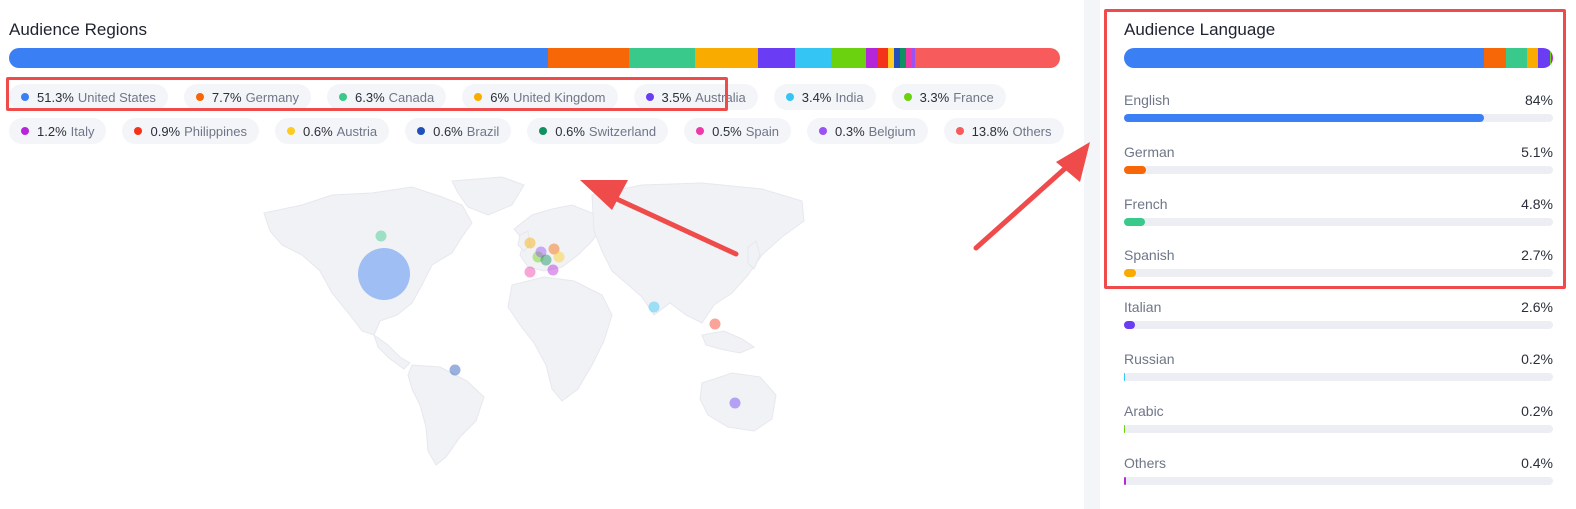  Describe the element at coordinates (676, 97) in the screenshot. I see `region-pct: 3.5%` at that location.